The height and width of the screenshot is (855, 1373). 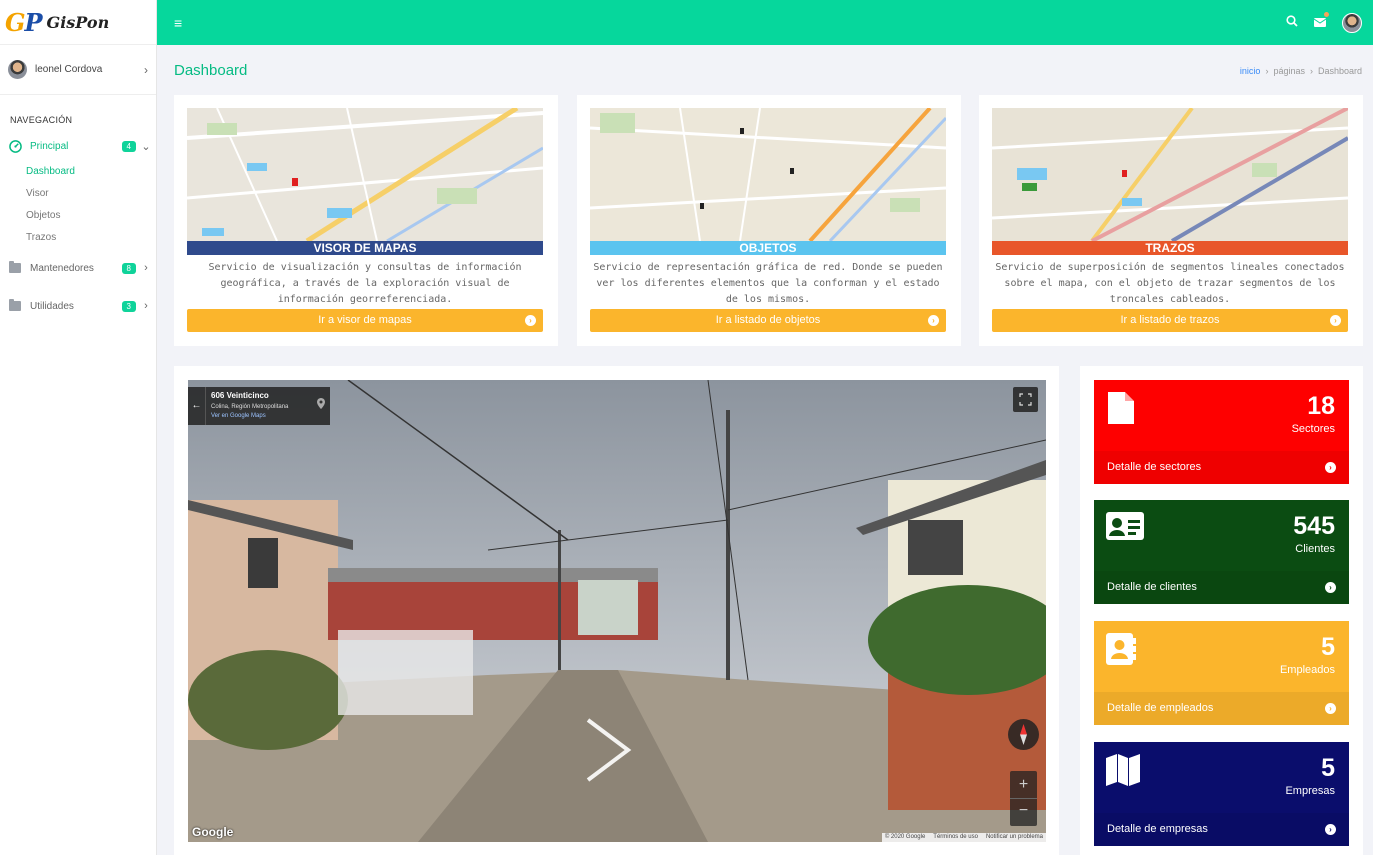 What do you see at coordinates (1221, 552) in the screenshot?
I see `stat-clientes: 545 Clientes Detalle de clientes ›` at bounding box center [1221, 552].